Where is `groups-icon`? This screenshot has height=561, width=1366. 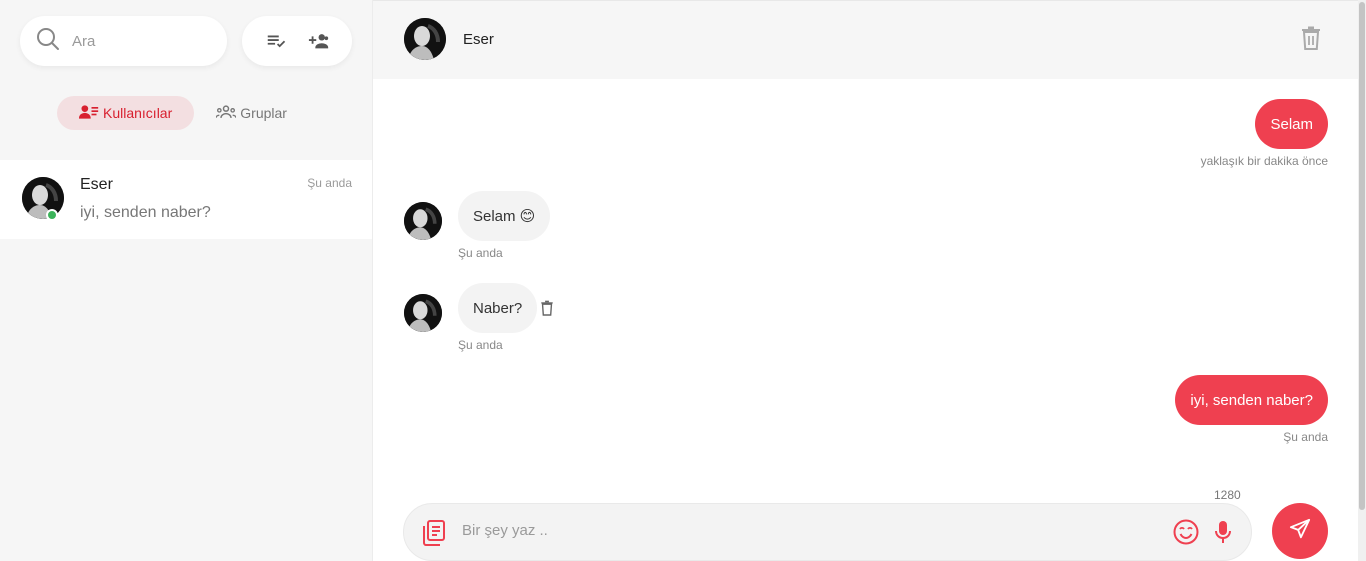
groups-icon is located at coordinates (227, 113).